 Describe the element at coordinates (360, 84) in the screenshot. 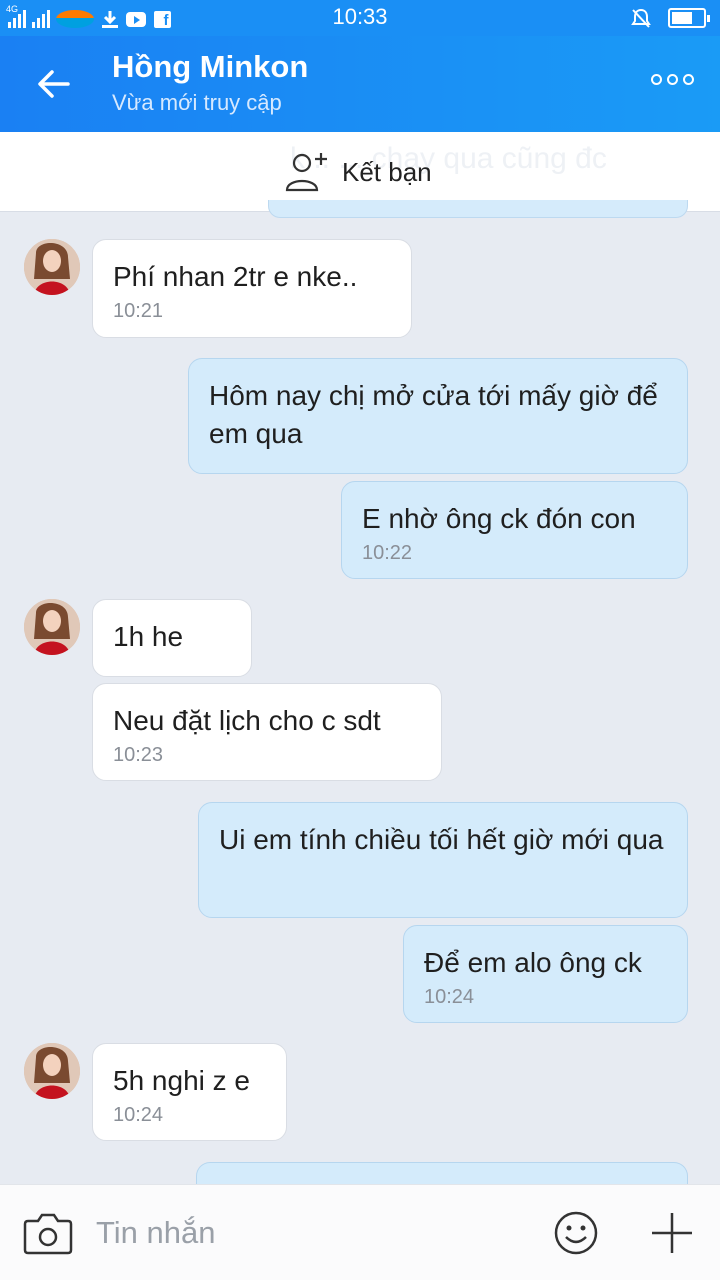

I see `chat-header: Hồng Minkon Vừa mới truy cập` at that location.